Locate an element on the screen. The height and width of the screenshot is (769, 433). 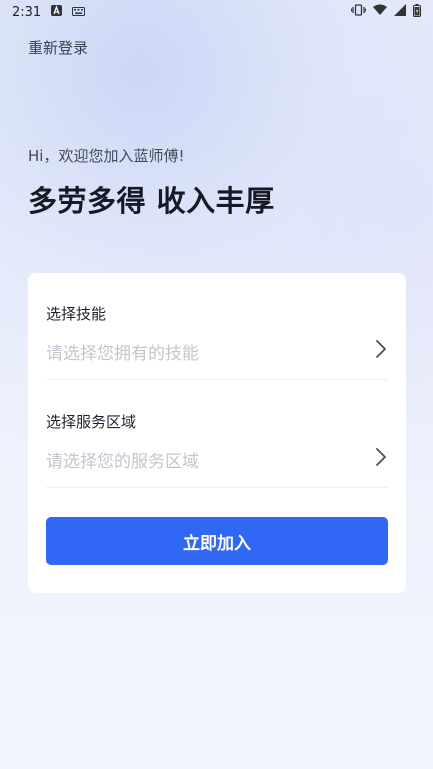
vibrate-icon is located at coordinates (358, 12).